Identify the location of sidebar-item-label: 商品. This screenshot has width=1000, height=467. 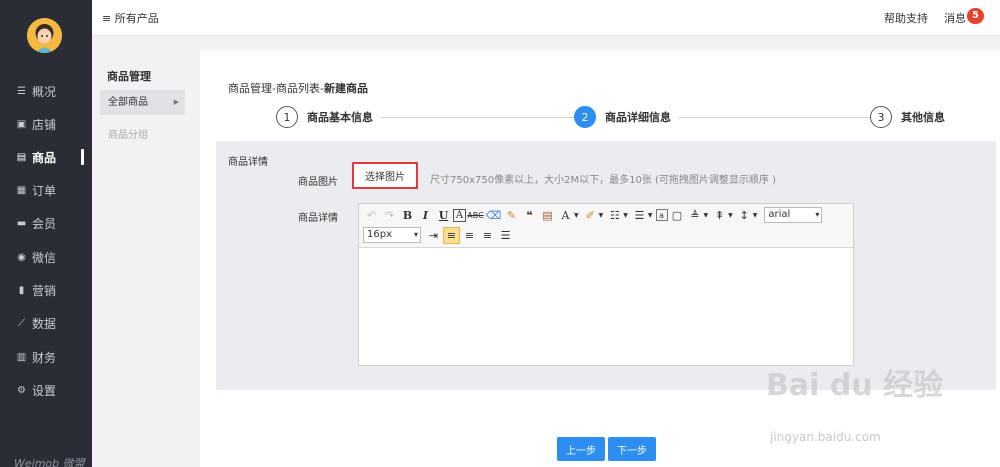
(44, 157).